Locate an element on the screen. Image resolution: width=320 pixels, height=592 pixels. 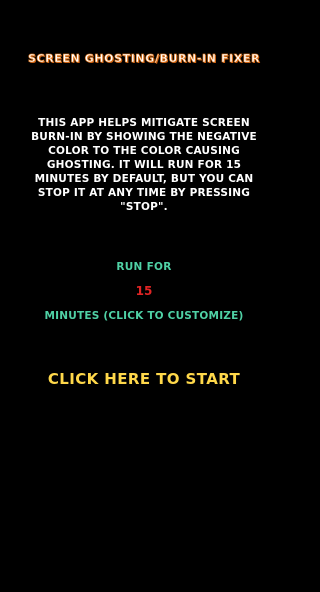
app-title: SCREEN GHOSTING/BURN-IN FIXER is located at coordinates (144, 59).